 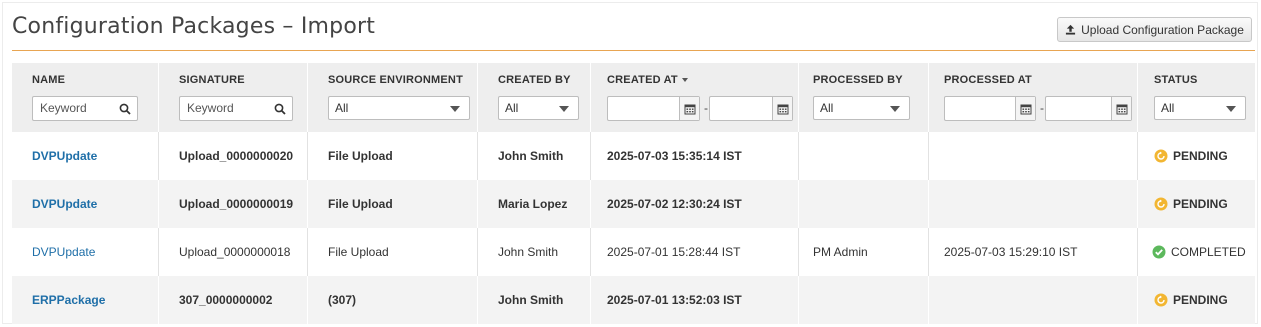 What do you see at coordinates (1196, 252) in the screenshot?
I see `cell-status: COMPLETED` at bounding box center [1196, 252].